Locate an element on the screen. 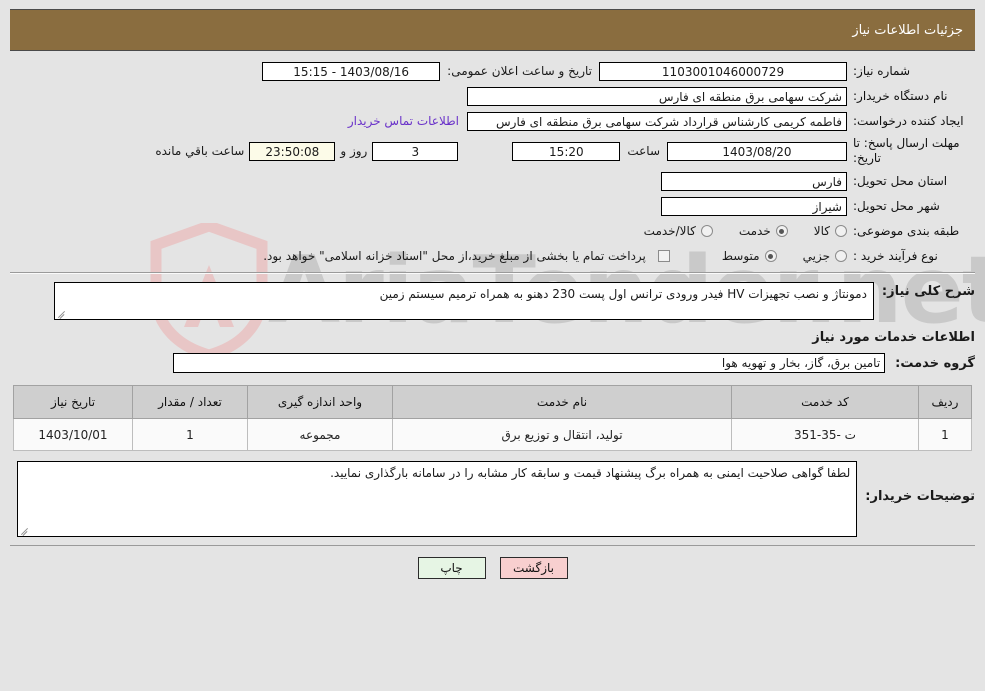 The width and height of the screenshot is (985, 691). category-label: طبقه بندی موضوعی: is located at coordinates (906, 231).